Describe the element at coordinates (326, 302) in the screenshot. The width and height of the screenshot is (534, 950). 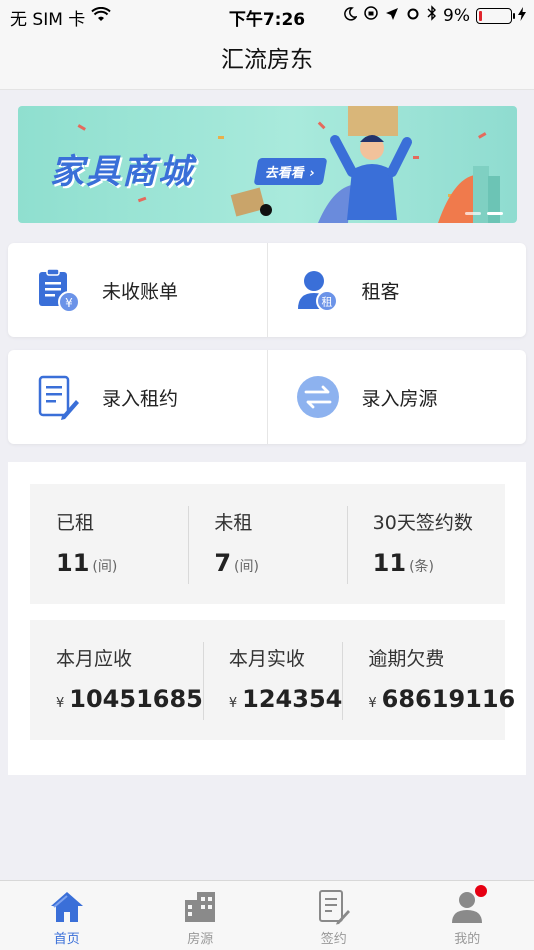
I see `svg-text: 租` at that location.